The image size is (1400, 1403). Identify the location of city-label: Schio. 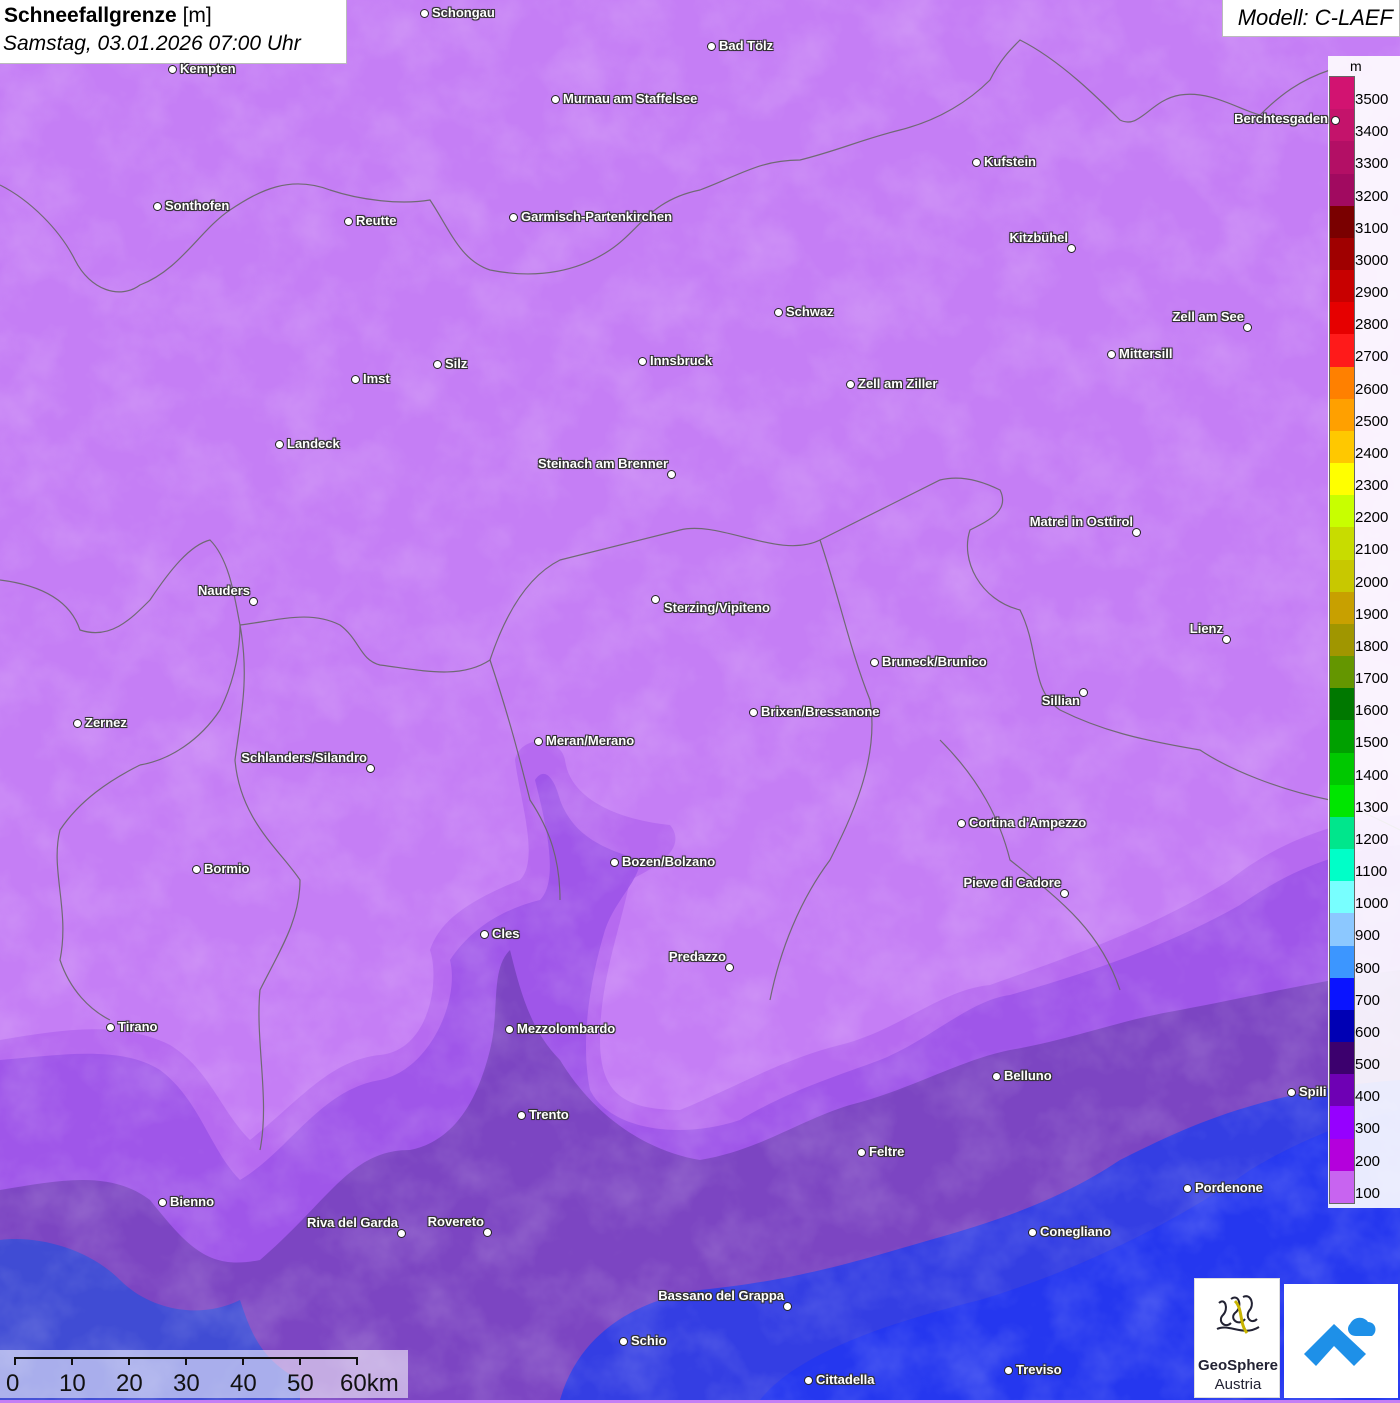
(649, 1340).